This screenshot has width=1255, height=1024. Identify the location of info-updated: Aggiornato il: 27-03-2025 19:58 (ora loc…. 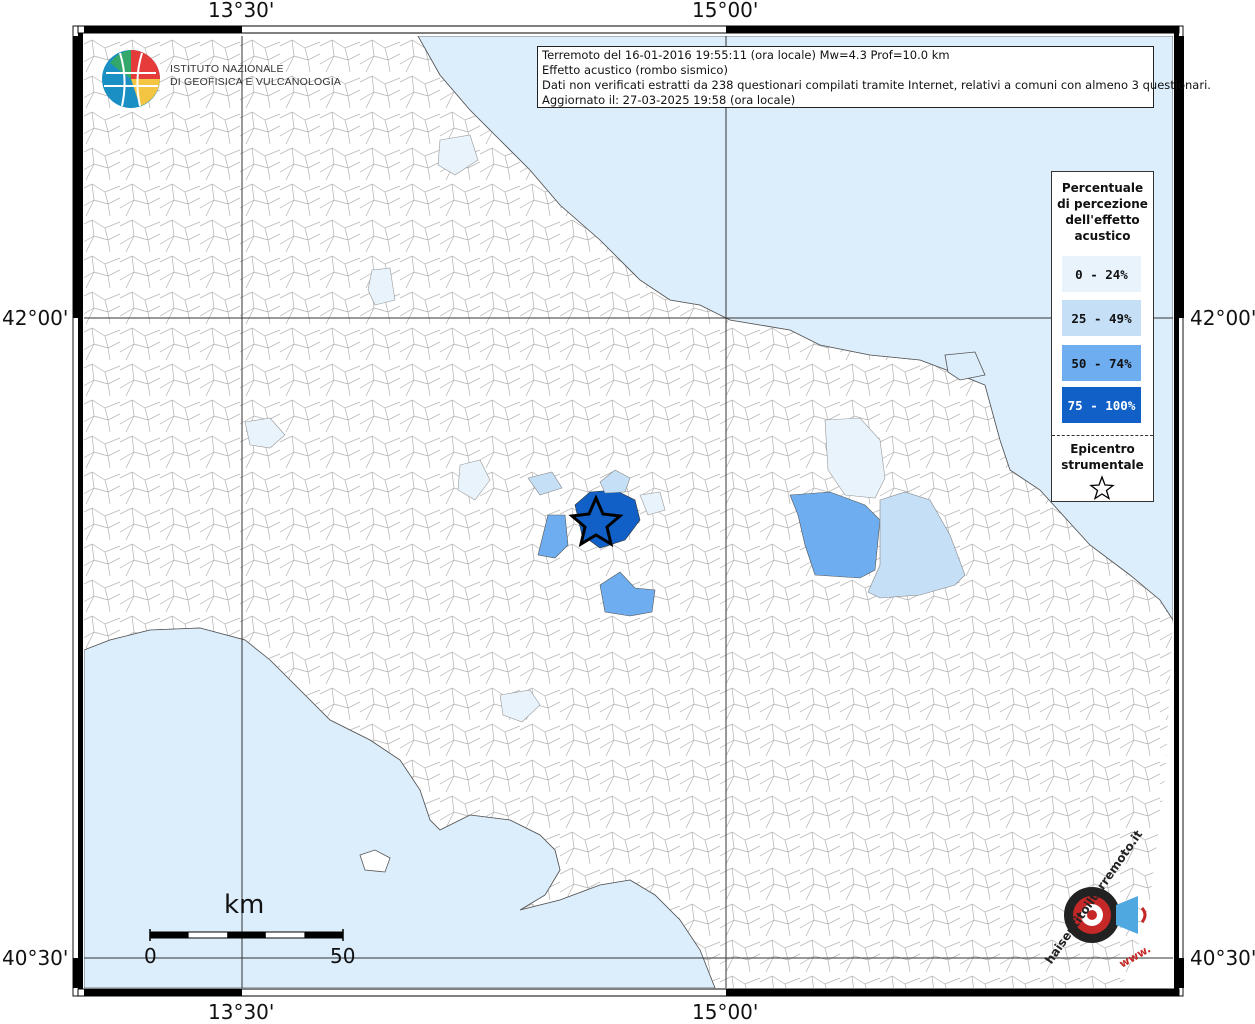
(669, 100).